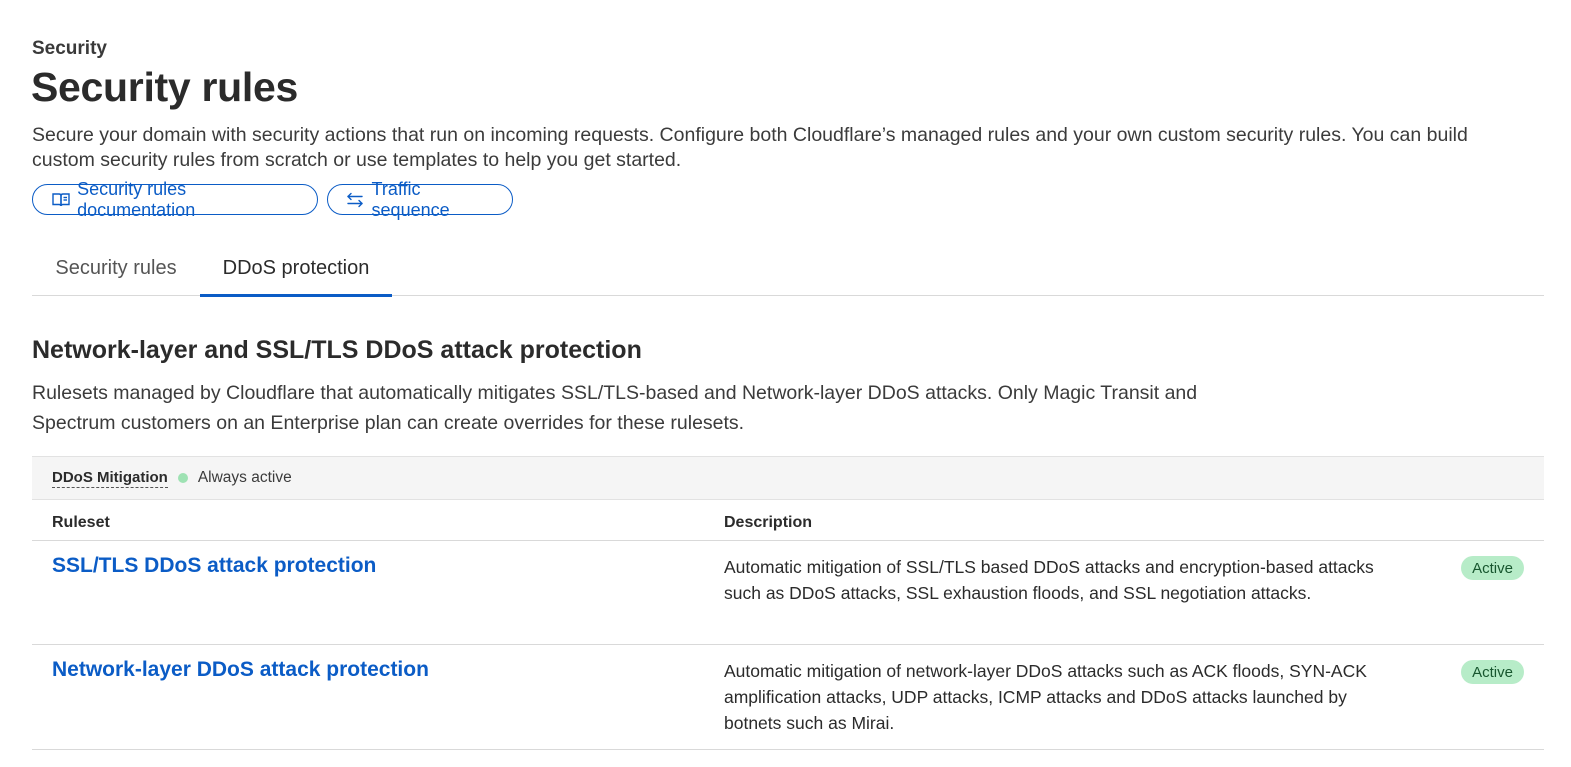 Image resolution: width=1571 pixels, height=767 pixels. I want to click on status-dot-icon, so click(182, 478).